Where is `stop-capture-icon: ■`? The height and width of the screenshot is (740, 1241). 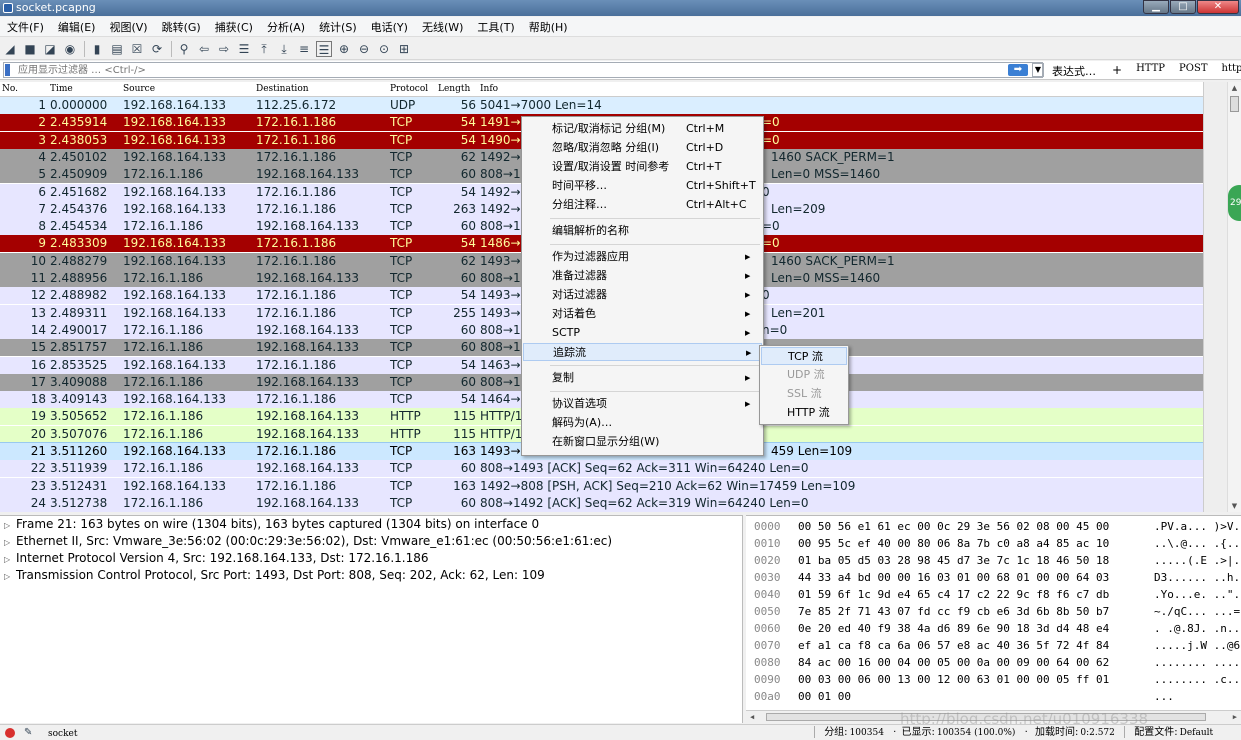
stop-capture-icon: ■ is located at coordinates (30, 49).